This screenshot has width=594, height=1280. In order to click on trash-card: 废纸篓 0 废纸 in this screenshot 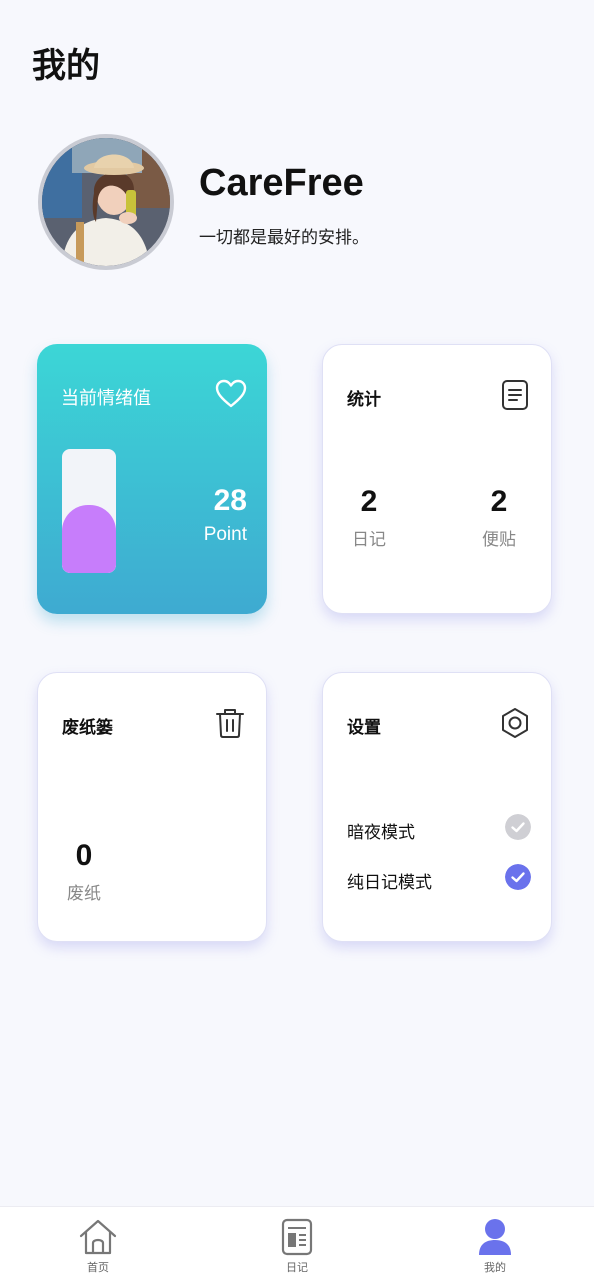, I will do `click(152, 807)`.